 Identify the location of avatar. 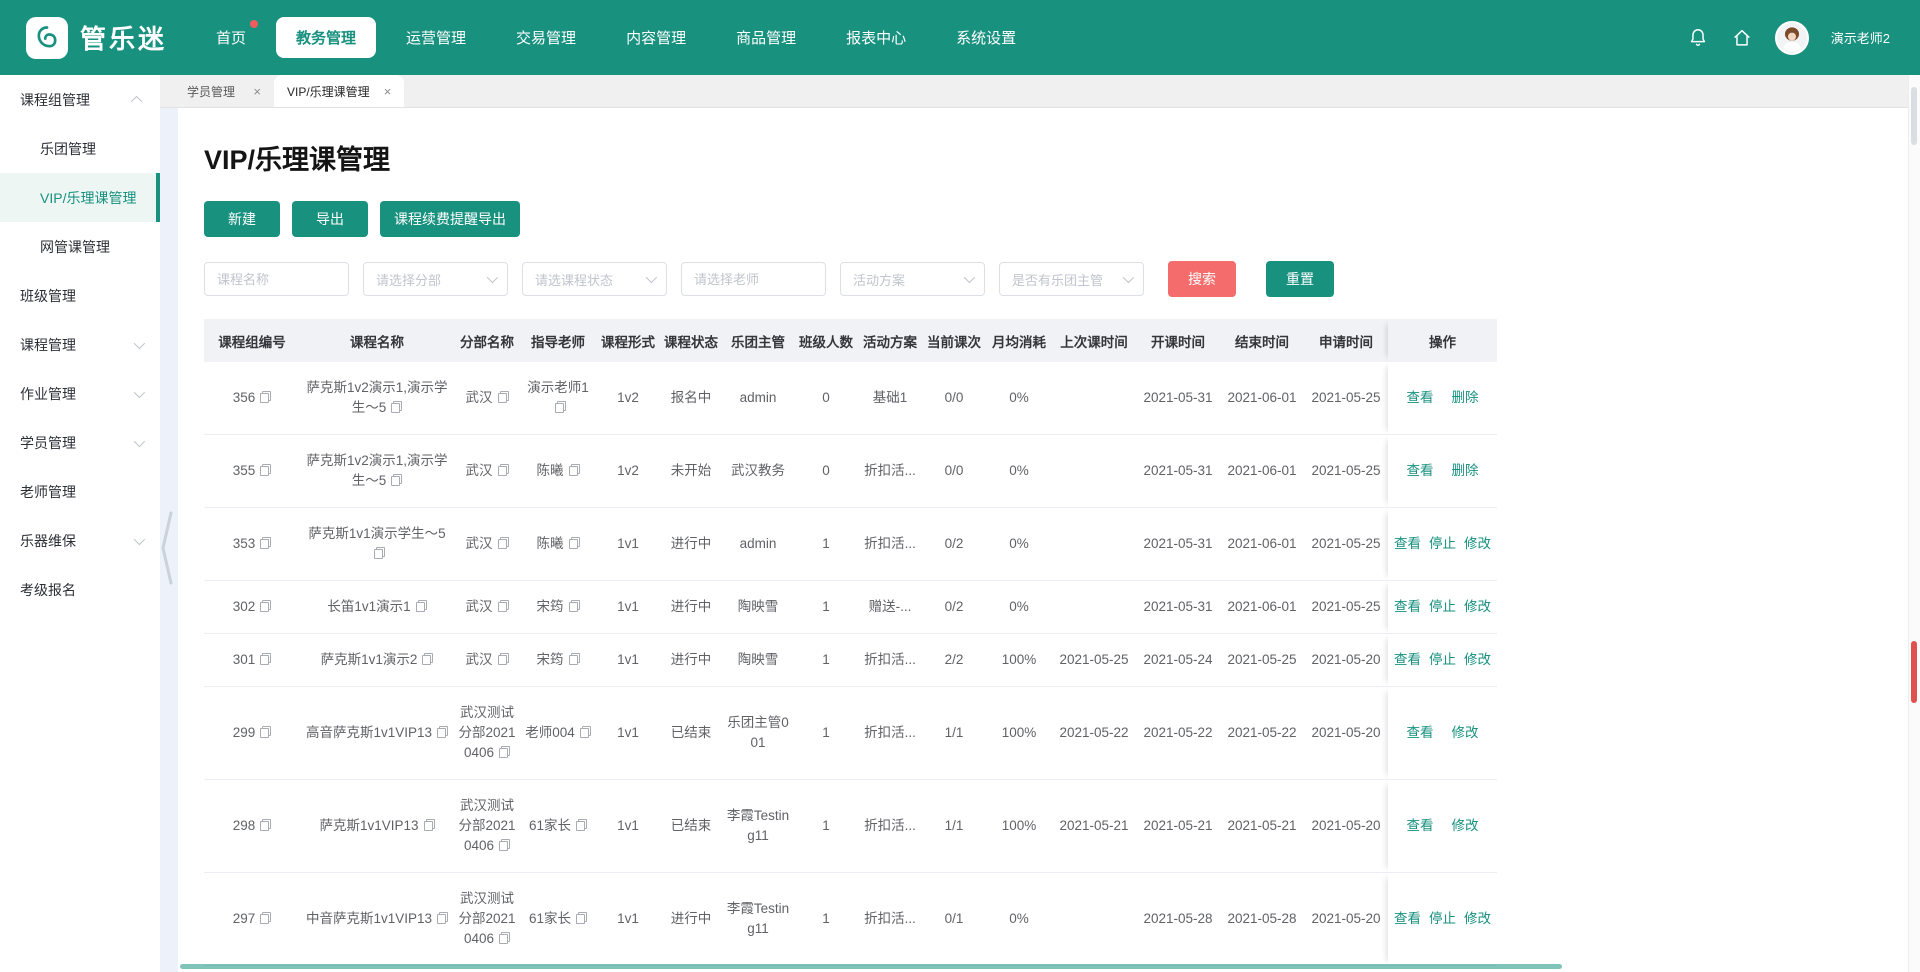
(1791, 37).